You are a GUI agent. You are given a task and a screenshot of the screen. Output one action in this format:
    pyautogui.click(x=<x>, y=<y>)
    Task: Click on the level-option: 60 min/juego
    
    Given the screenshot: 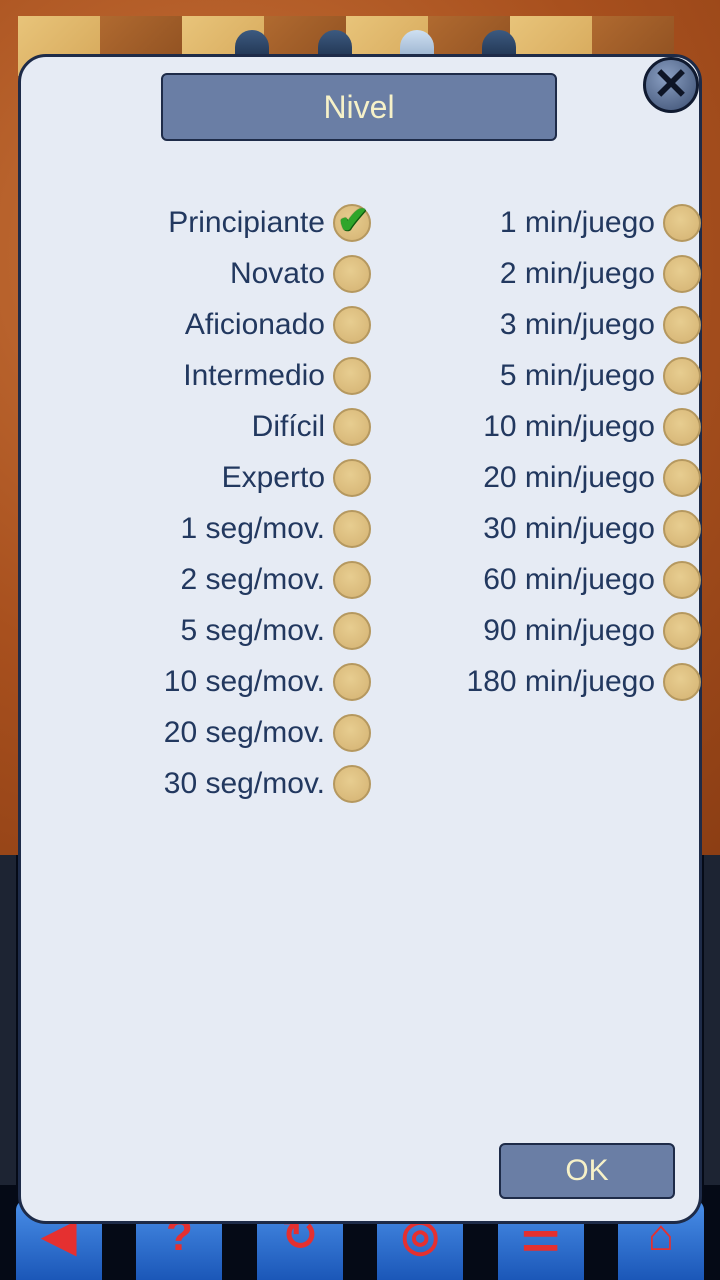 What is the action you would take?
    pyautogui.click(x=551, y=579)
    